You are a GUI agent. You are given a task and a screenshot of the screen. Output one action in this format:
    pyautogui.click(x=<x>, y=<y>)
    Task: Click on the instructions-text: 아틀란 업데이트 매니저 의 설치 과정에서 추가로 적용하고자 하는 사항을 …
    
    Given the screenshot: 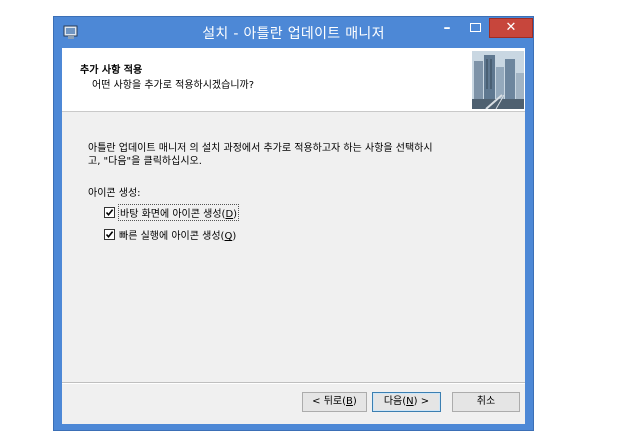 What is the action you would take?
    pyautogui.click(x=298, y=155)
    